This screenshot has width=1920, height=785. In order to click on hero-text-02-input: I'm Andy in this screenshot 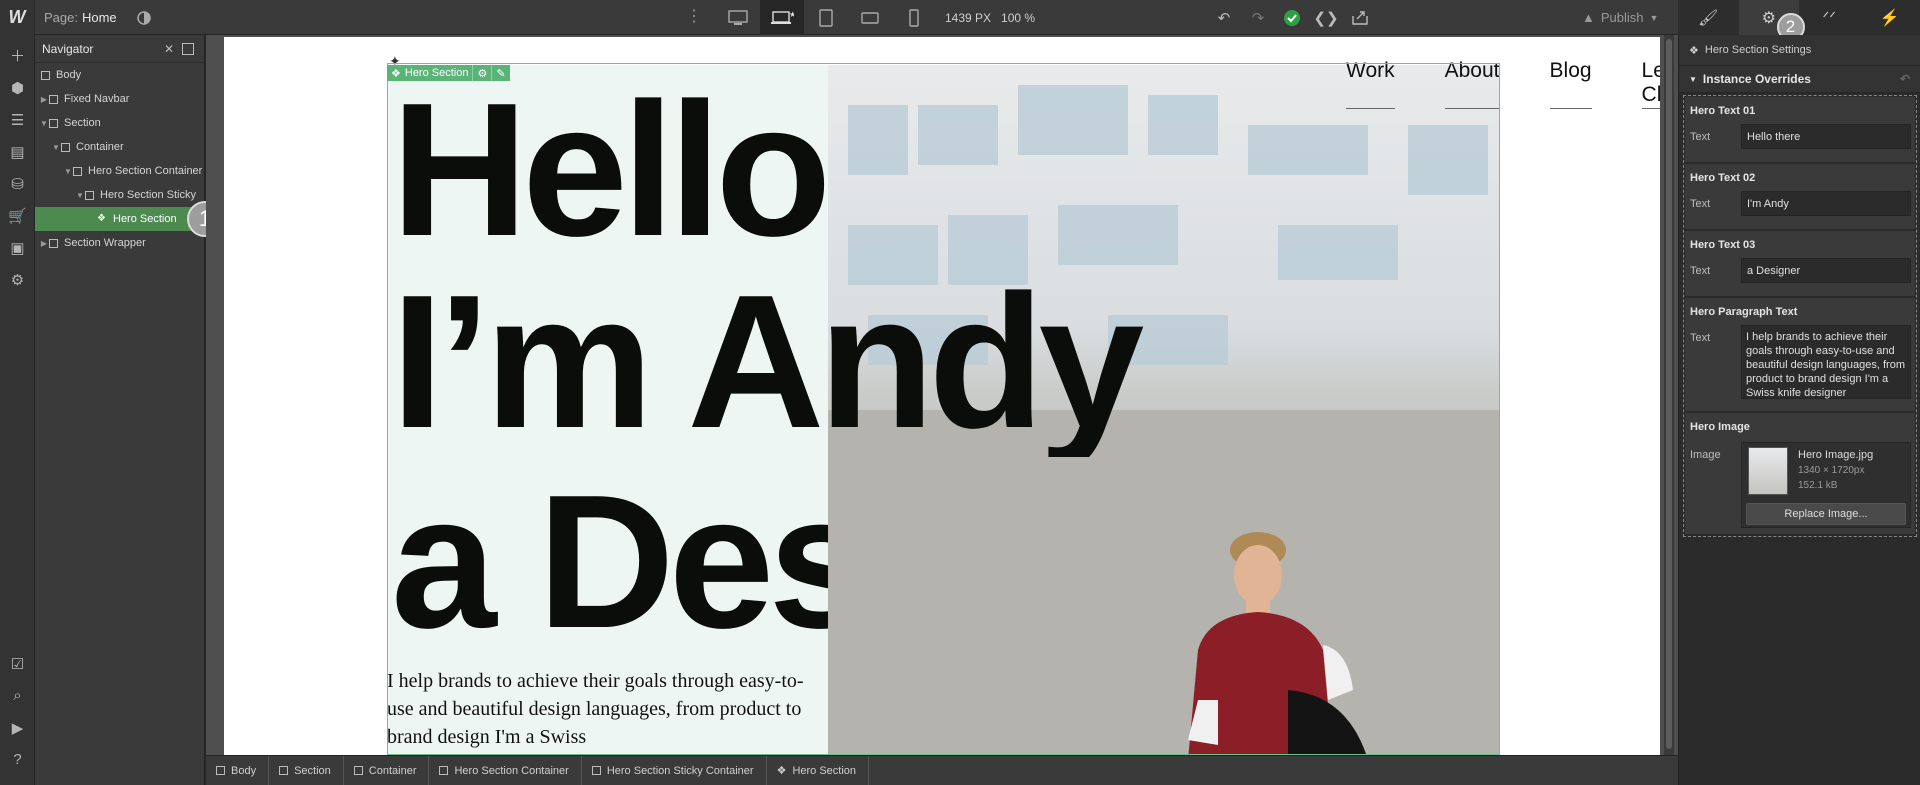, I will do `click(1826, 203)`.